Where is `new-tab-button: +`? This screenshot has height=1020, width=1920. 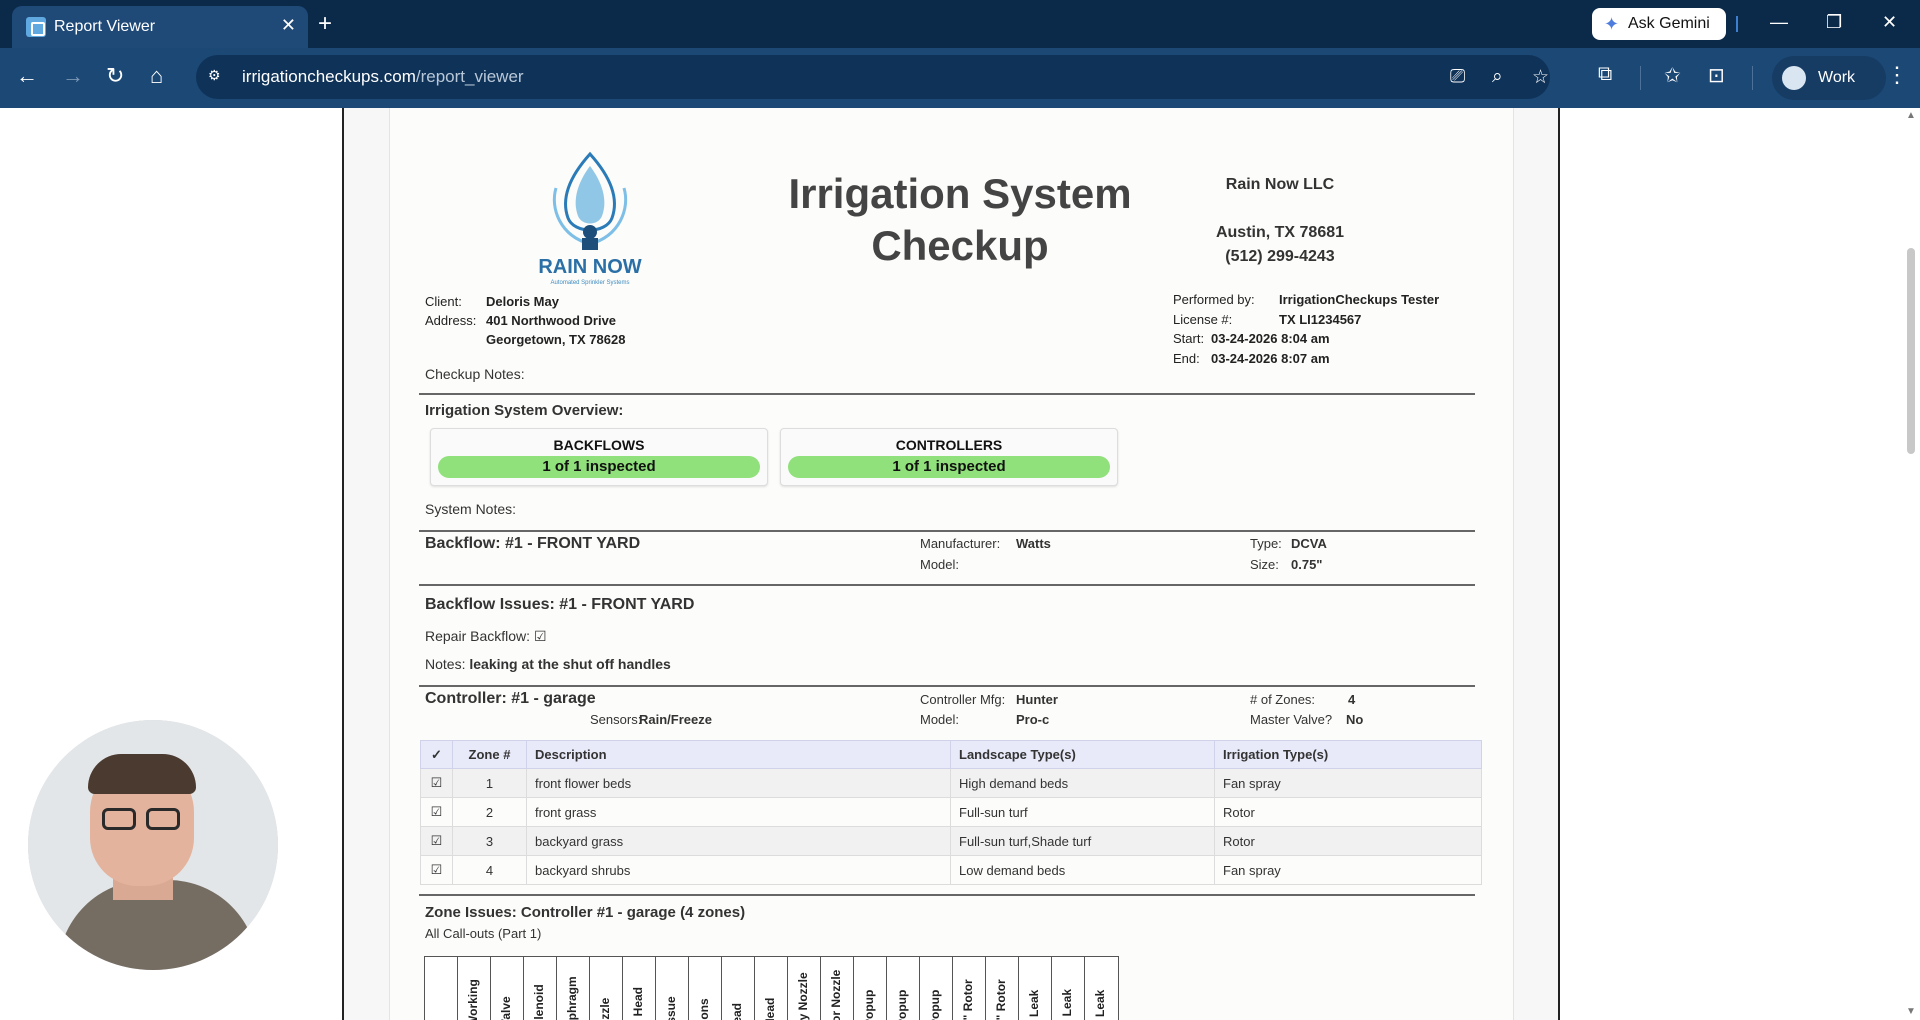 new-tab-button: + is located at coordinates (325, 24).